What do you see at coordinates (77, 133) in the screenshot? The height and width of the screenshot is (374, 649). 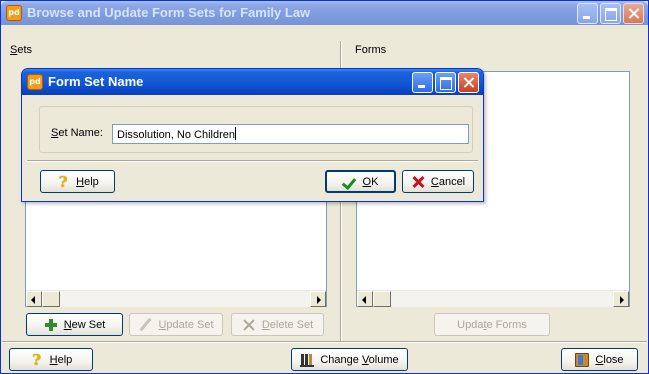 I see `set-name-label: Set Name:` at bounding box center [77, 133].